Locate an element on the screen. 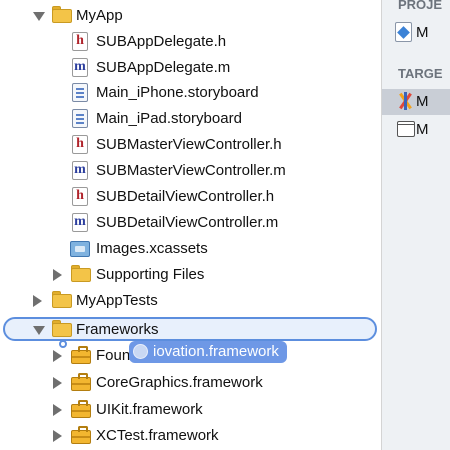 Image resolution: width=450 pixels, height=450 pixels. row-label: SUBAppDelegate.h is located at coordinates (161, 41).